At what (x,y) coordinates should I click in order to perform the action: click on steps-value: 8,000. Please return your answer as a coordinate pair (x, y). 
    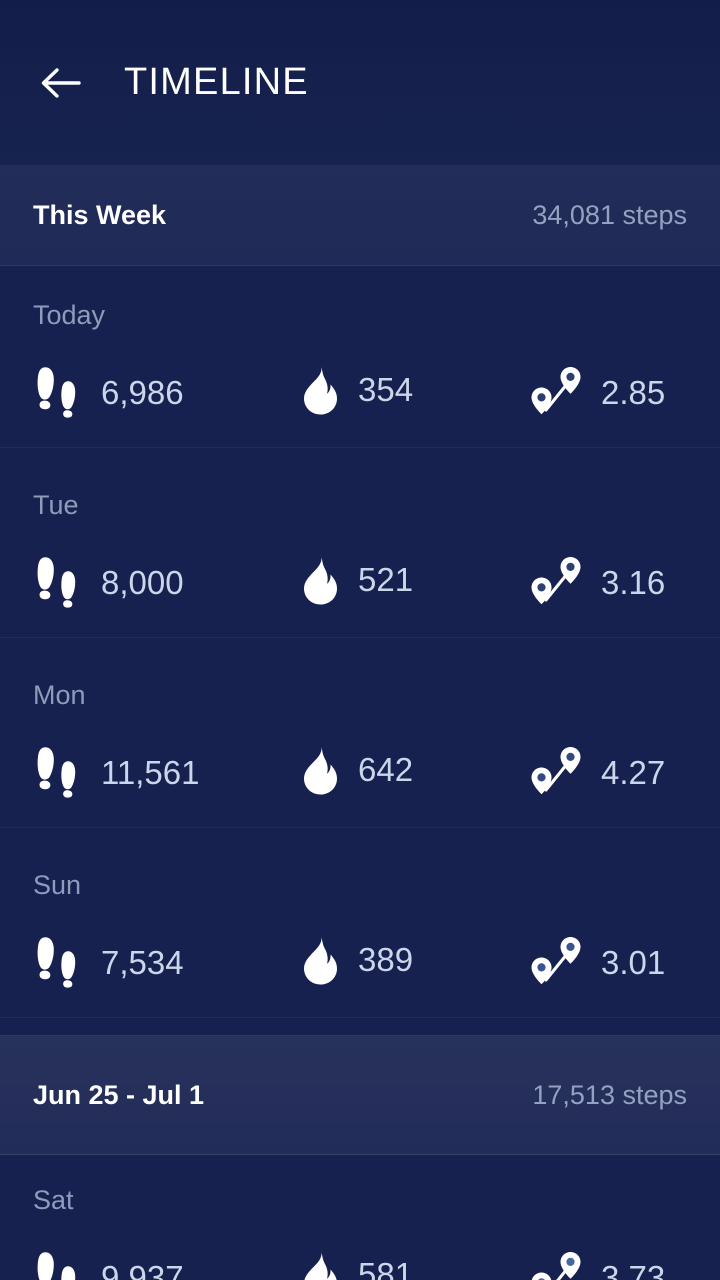
    Looking at the image, I should click on (142, 582).